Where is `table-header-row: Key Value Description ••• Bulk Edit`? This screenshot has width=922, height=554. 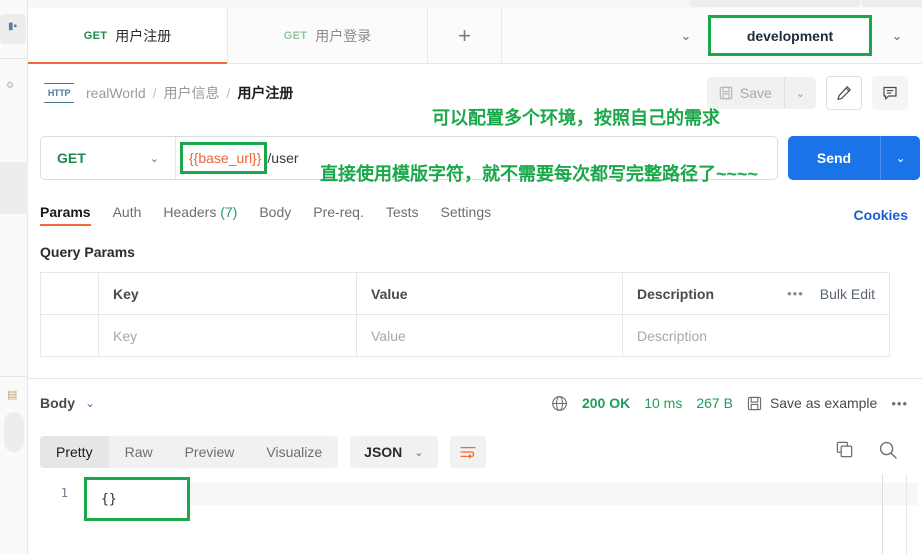 table-header-row: Key Value Description ••• Bulk Edit is located at coordinates (465, 294).